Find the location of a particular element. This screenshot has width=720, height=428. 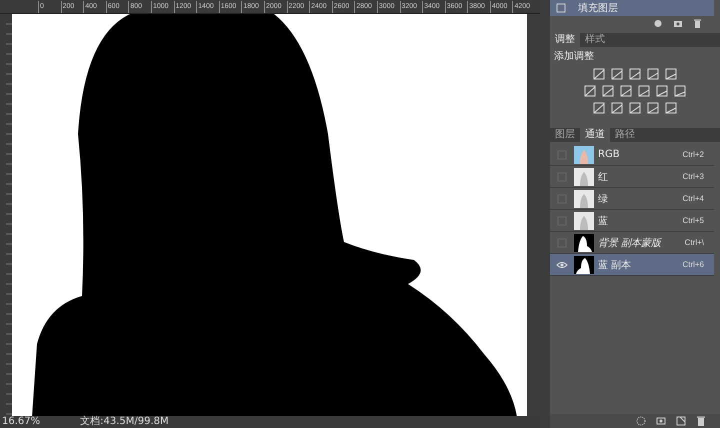

panel-tab: 路径 is located at coordinates (625, 135).